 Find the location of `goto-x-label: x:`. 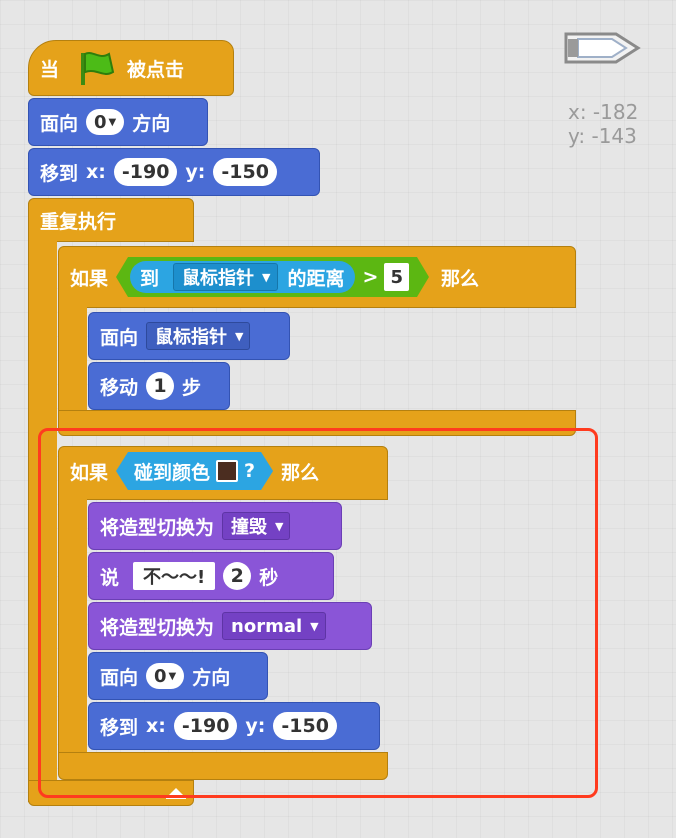

goto-x-label: x: is located at coordinates (96, 172).